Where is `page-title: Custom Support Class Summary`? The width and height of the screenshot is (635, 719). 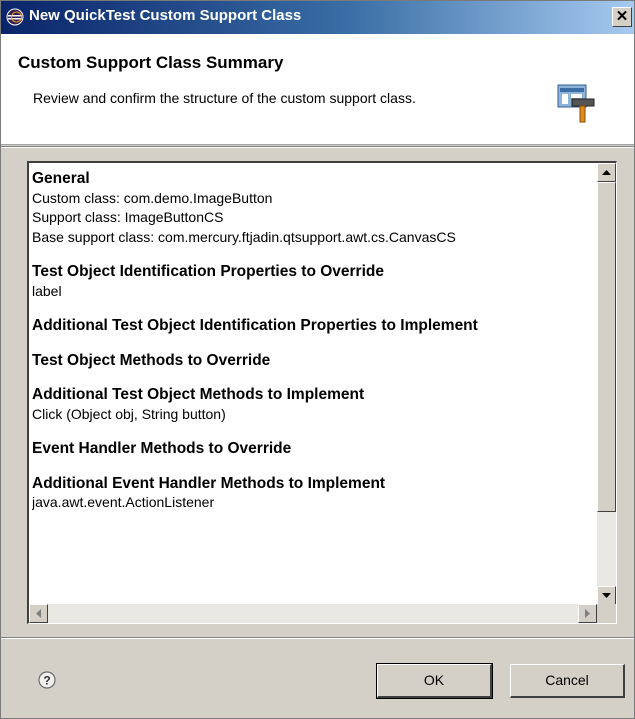
page-title: Custom Support Class Summary is located at coordinates (151, 62).